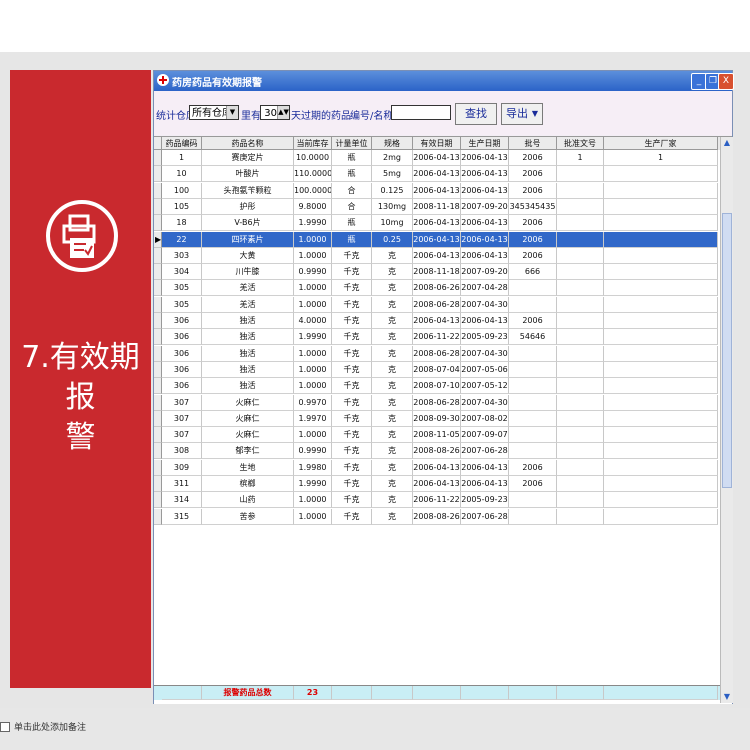 This screenshot has height=750, width=750. What do you see at coordinates (437, 321) in the screenshot?
I see `table-row: 306 独活 4.0000 千克克 2006-04-13 2006-04-13 2006` at bounding box center [437, 321].